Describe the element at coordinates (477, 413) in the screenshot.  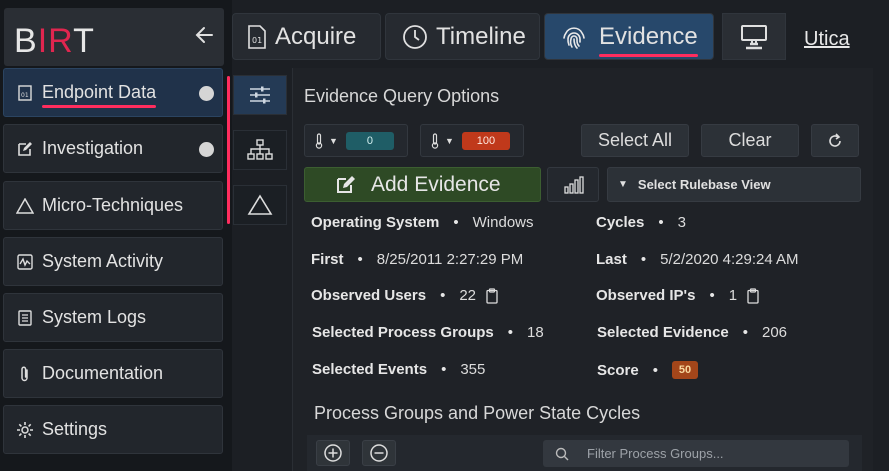
I see `section-title: Process Groups and Power State Cycles` at that location.